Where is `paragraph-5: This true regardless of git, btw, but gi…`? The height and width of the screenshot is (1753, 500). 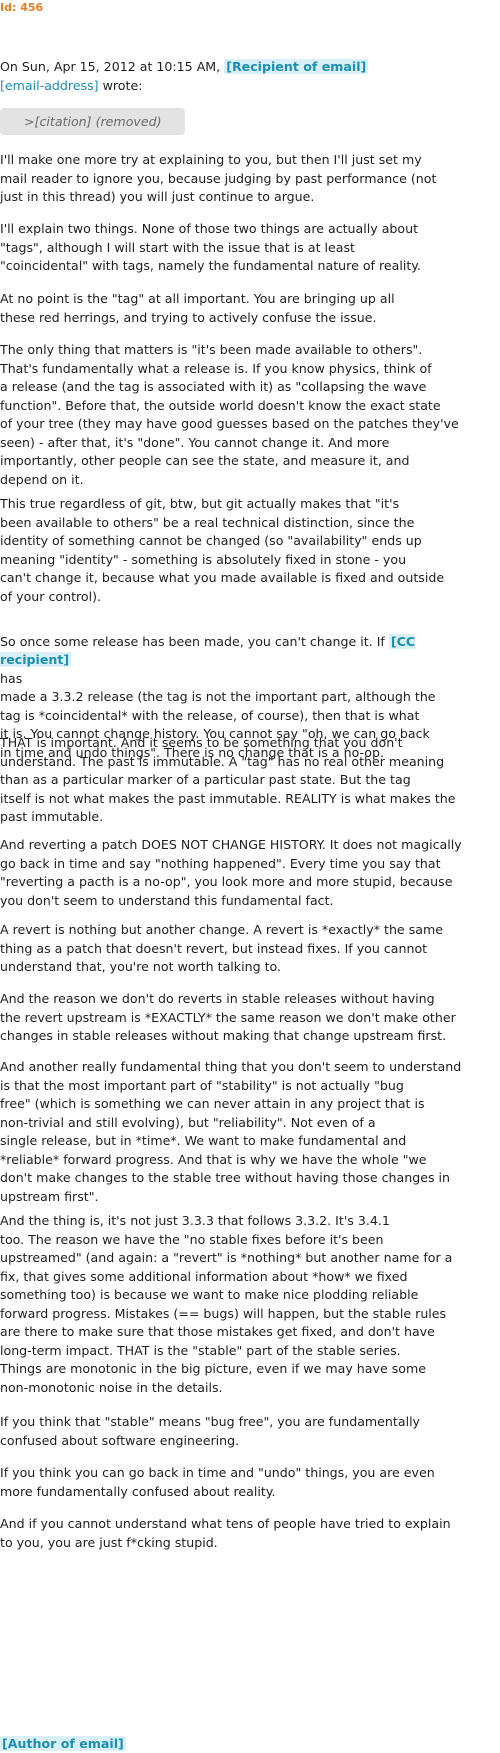
paragraph-5: This true regardless of git, btw, but gi… is located at coordinates (222, 550).